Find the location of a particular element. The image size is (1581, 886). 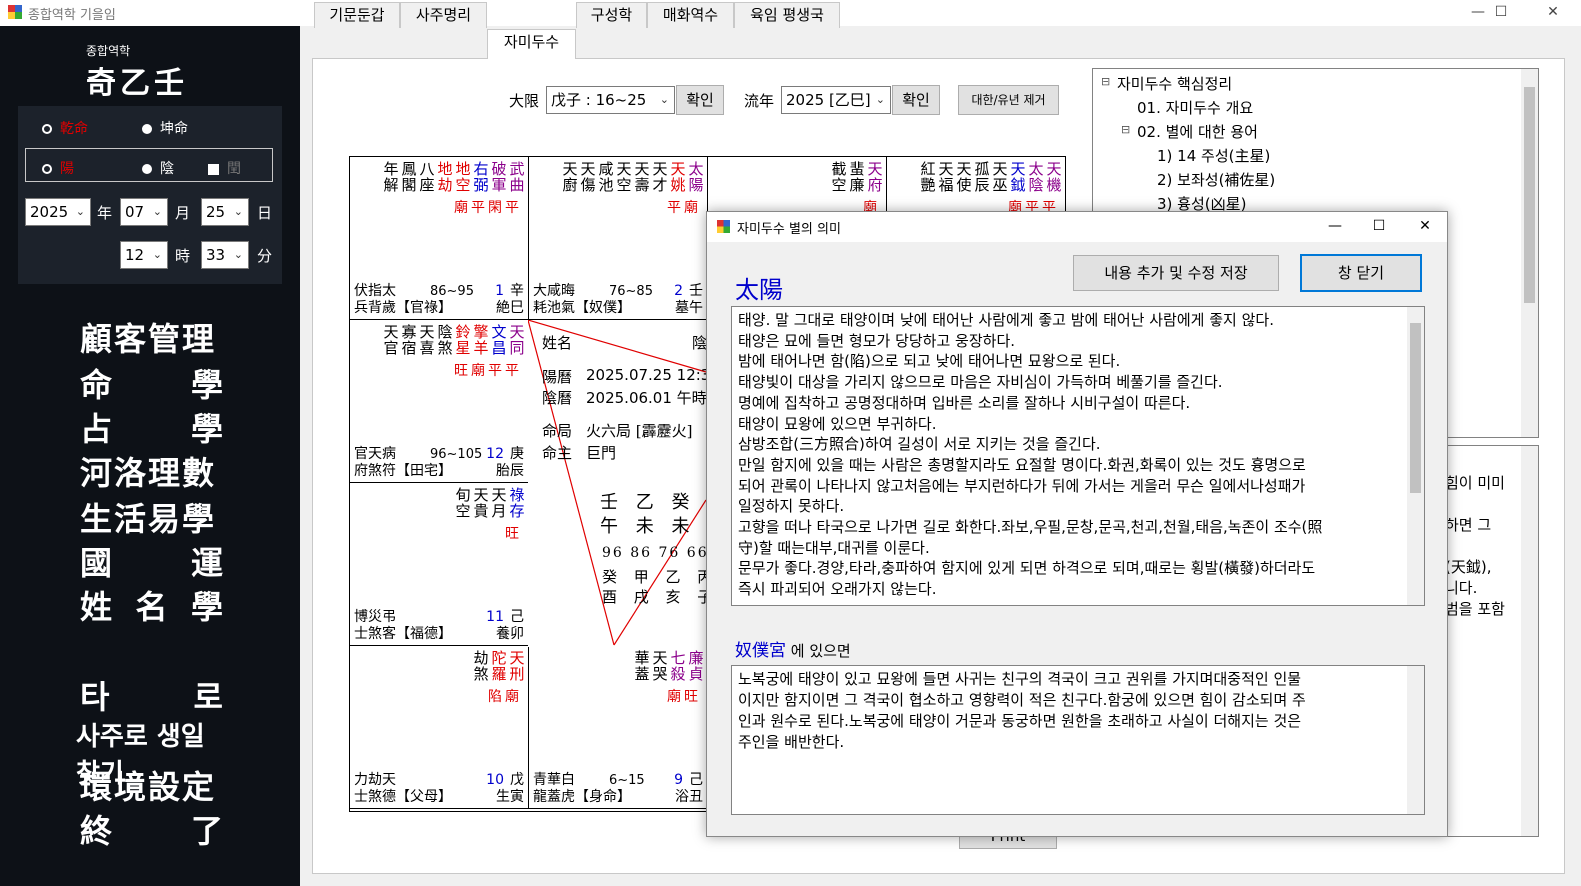

star-label: 天壽 is located at coordinates (642, 177).